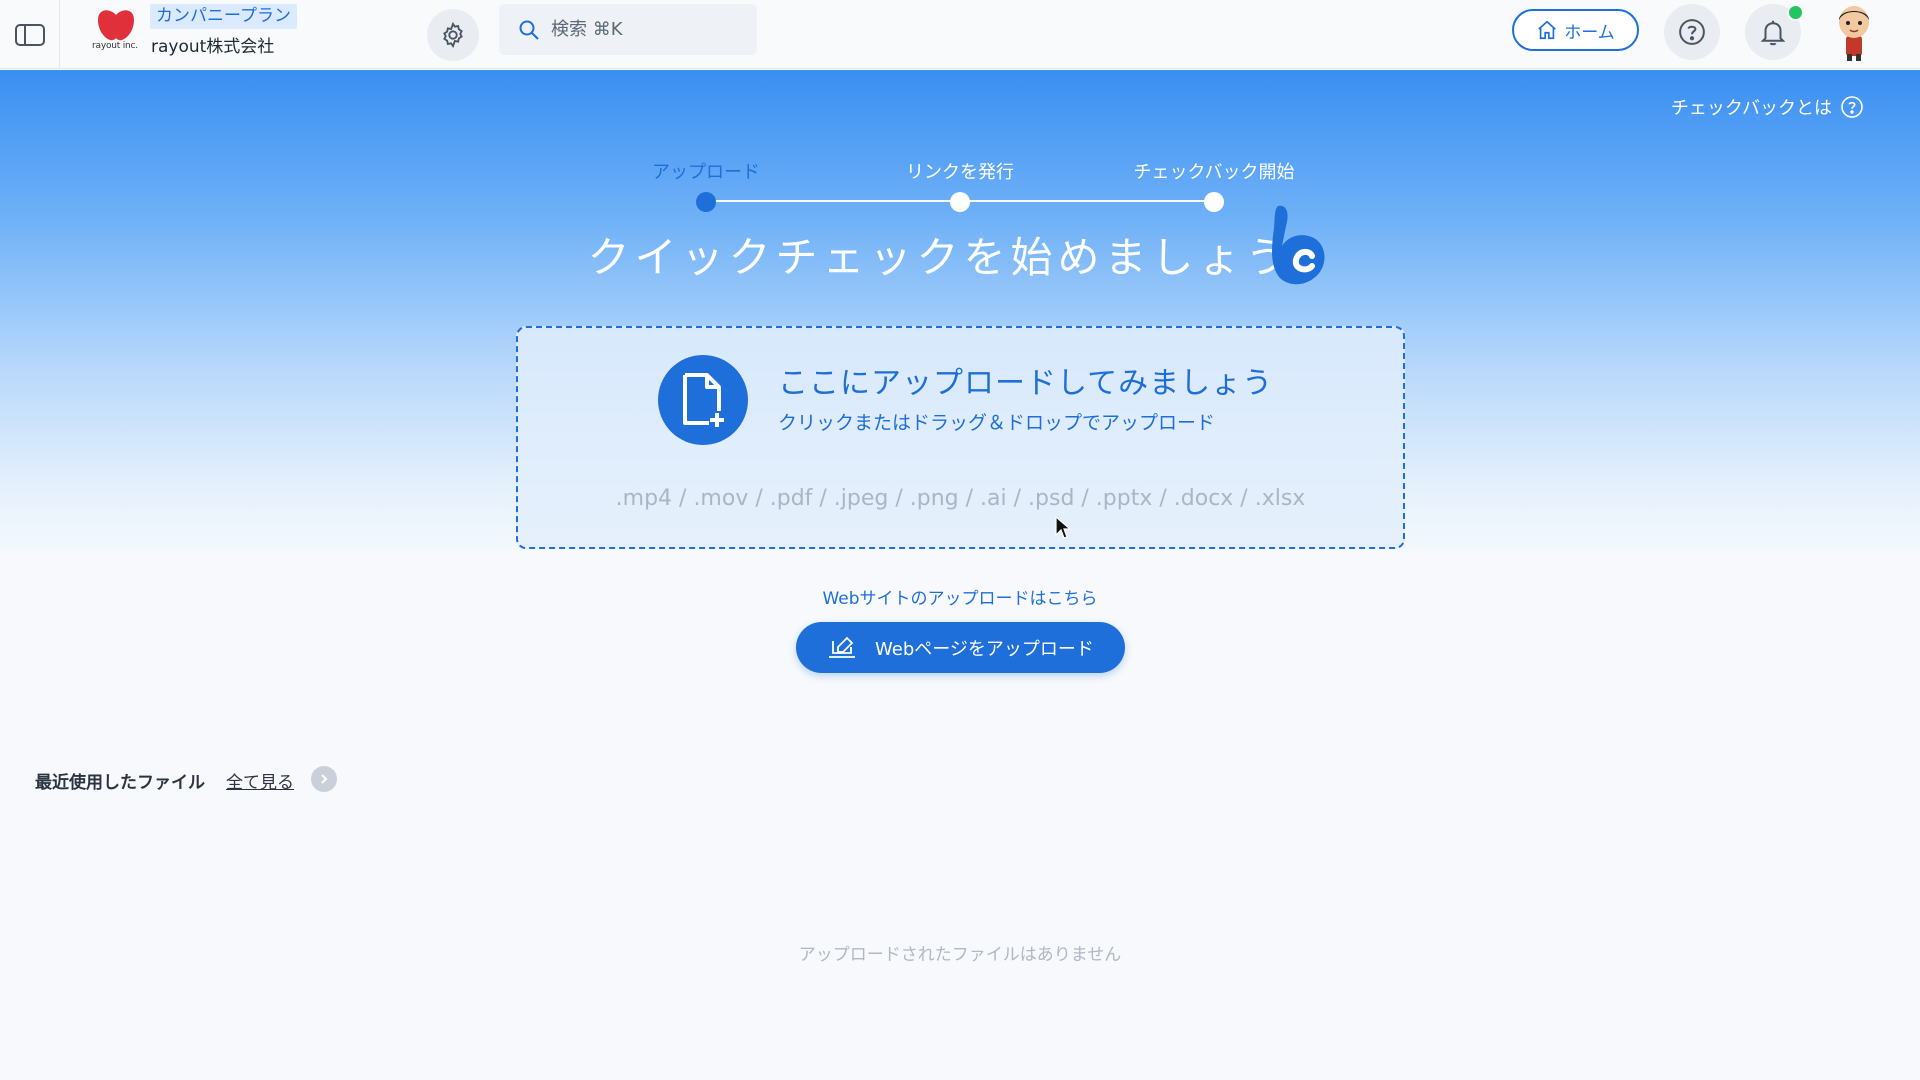 This screenshot has height=1080, width=1920. Describe the element at coordinates (1063, 527) in the screenshot. I see `mouse-cursor-icon` at that location.